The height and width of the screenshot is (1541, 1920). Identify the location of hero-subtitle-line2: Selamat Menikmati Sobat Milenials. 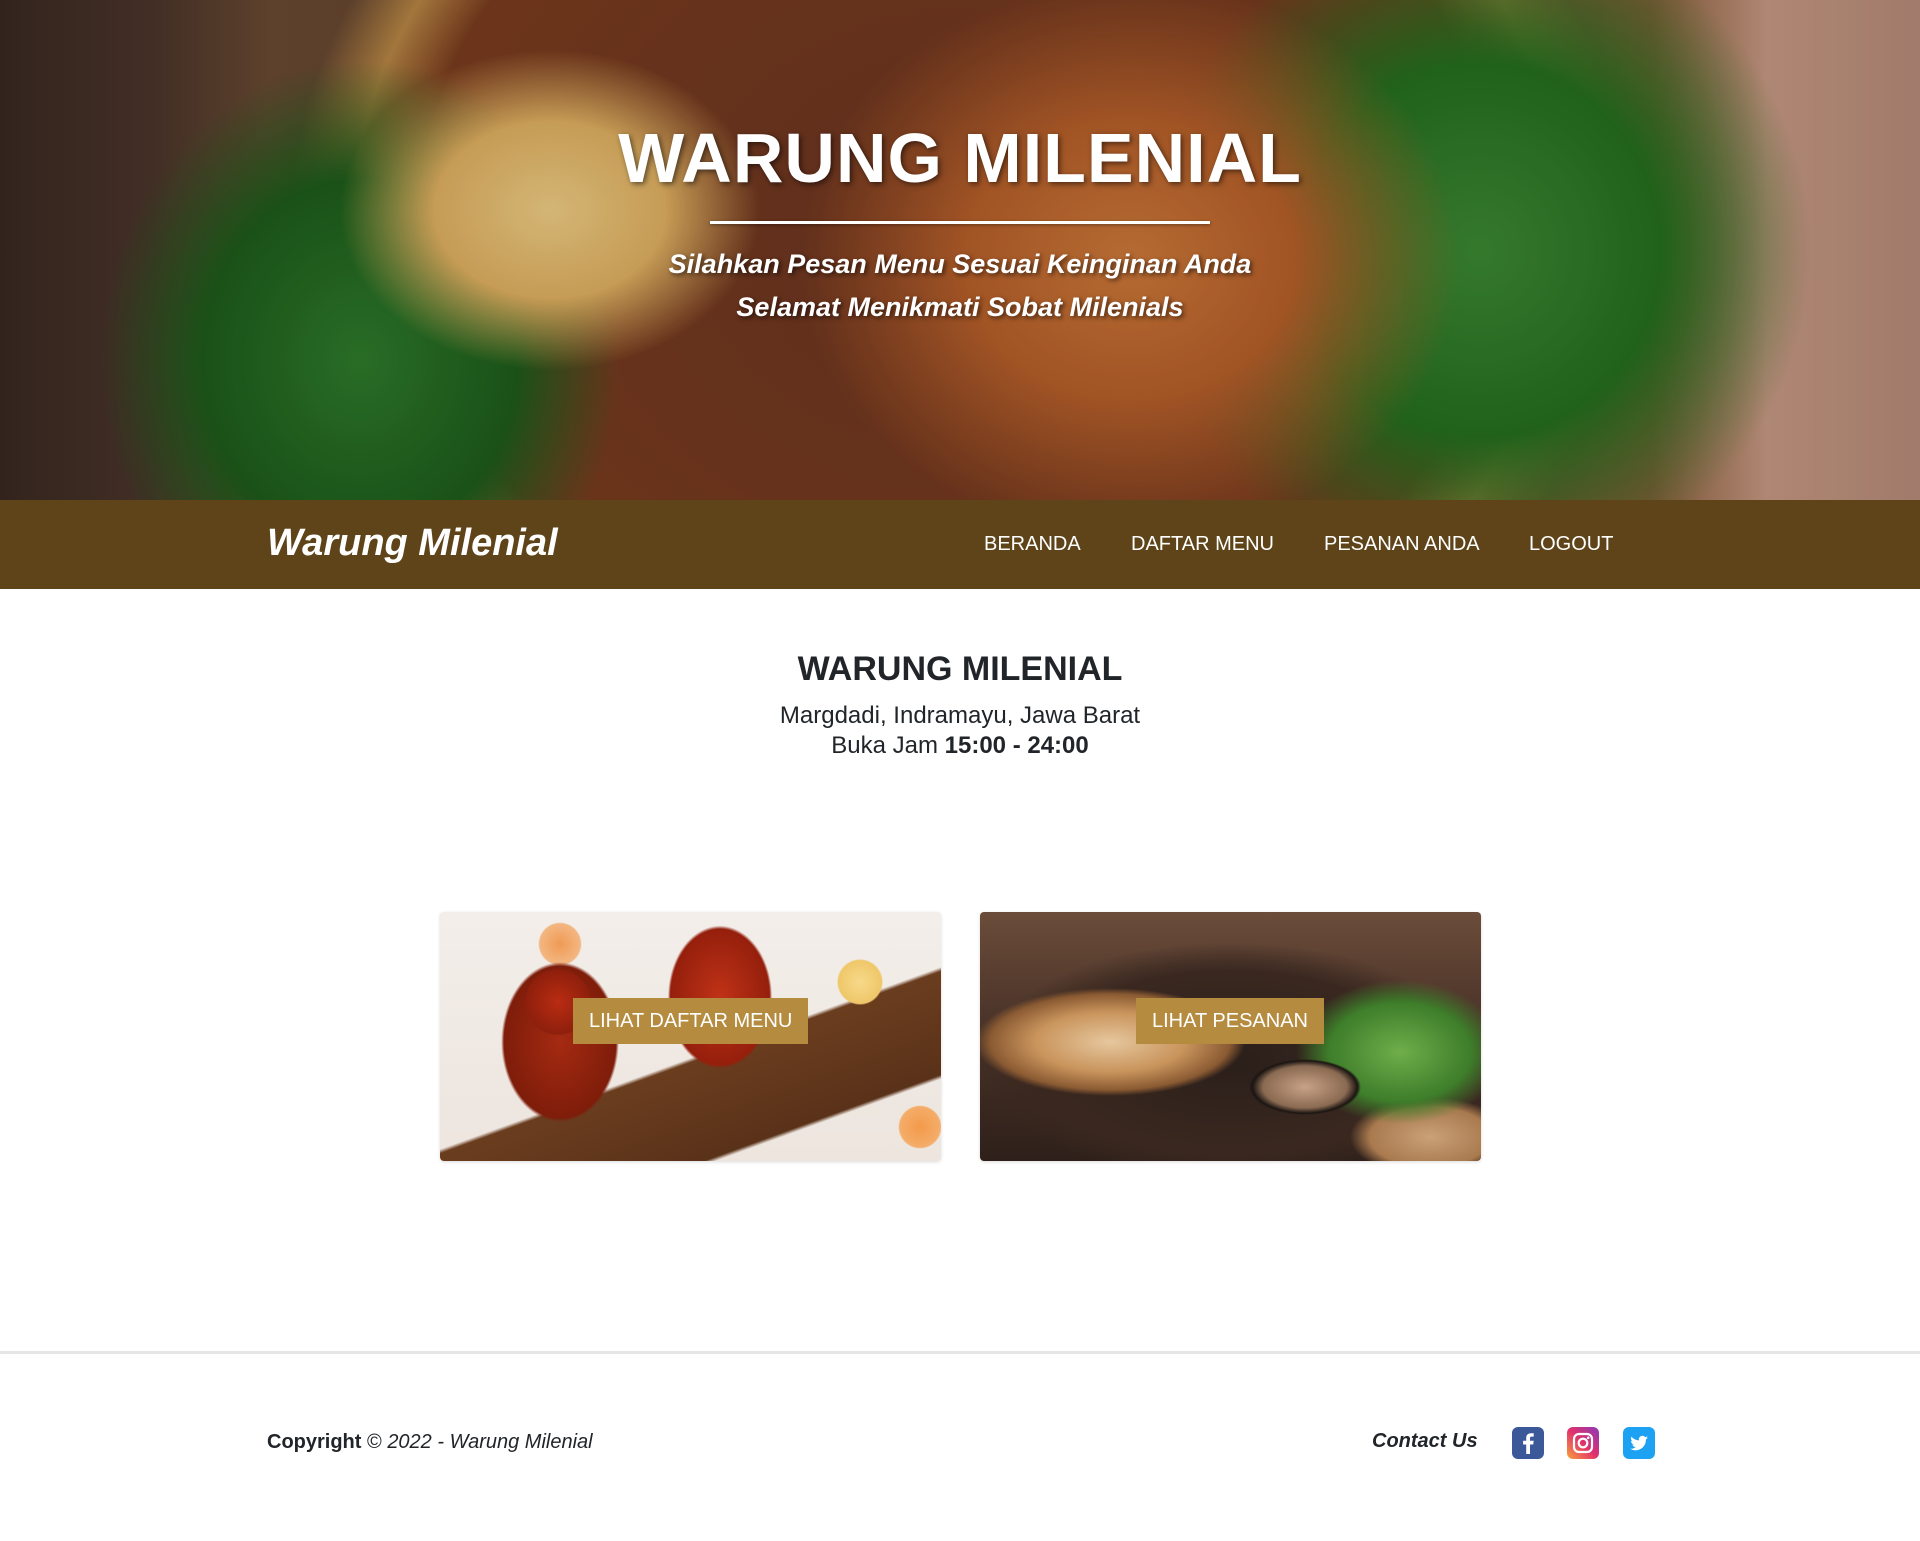
(960, 307).